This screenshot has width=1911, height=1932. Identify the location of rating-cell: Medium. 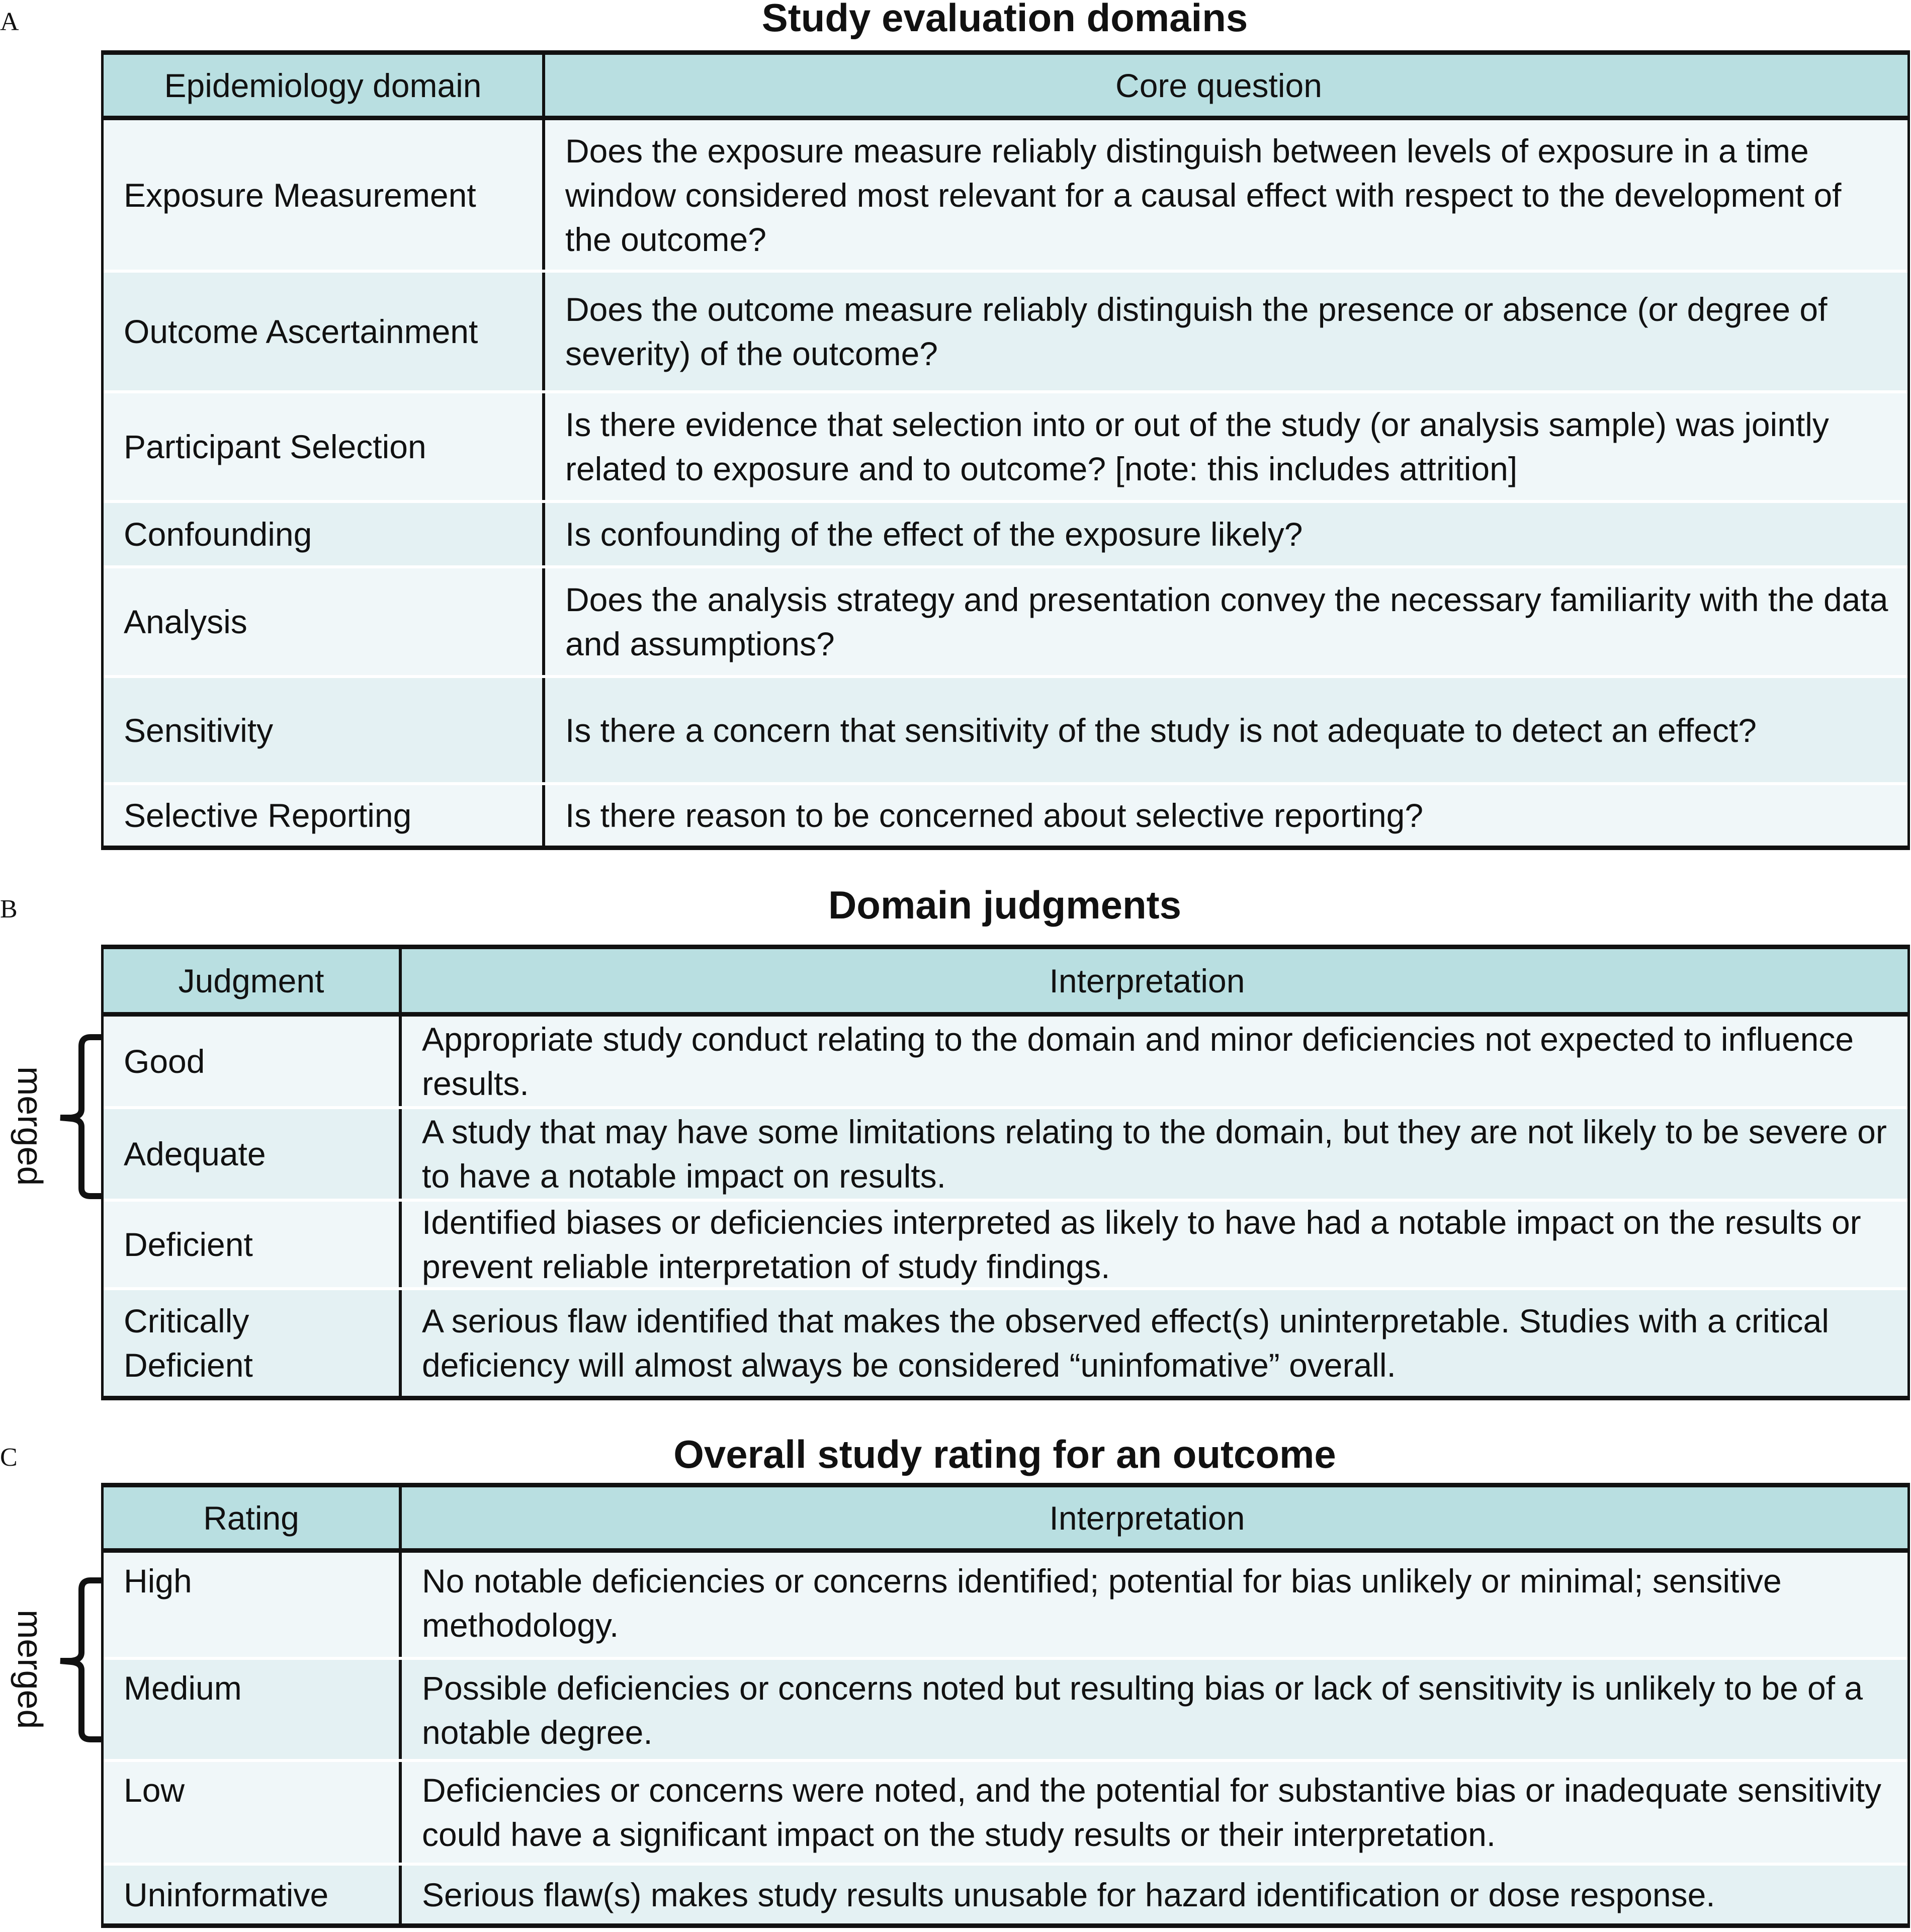
(253, 1709).